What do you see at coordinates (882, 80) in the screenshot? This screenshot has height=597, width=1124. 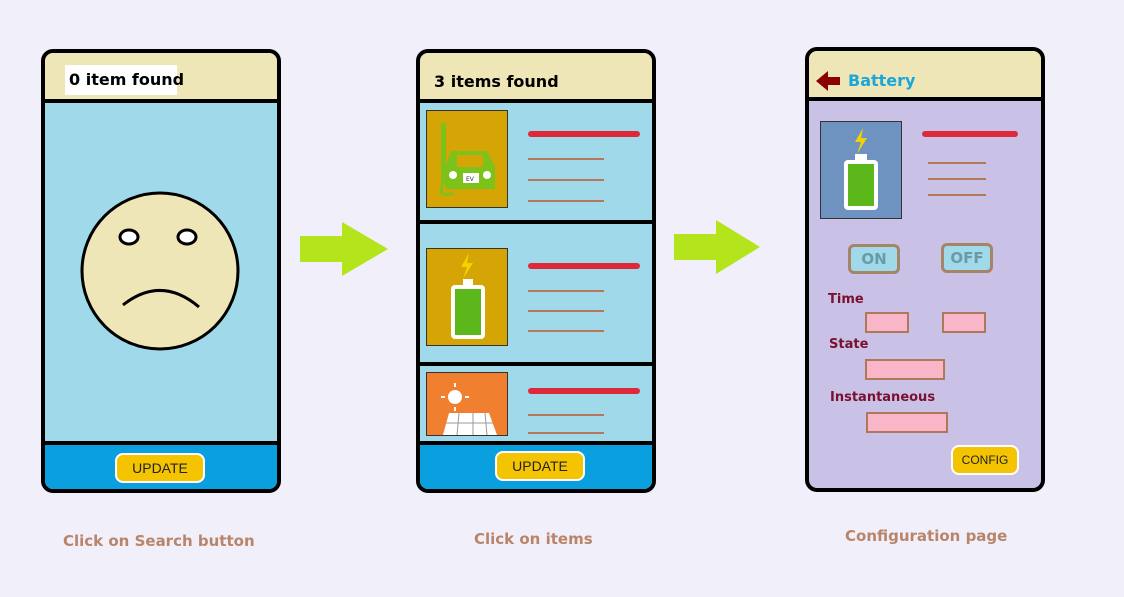 I see `config-title: Battery` at bounding box center [882, 80].